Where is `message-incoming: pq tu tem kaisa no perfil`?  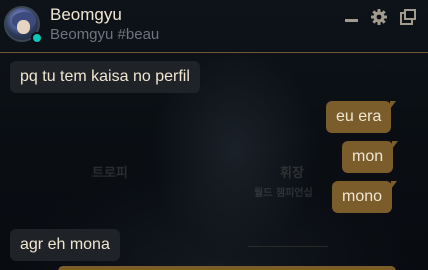 message-incoming: pq tu tem kaisa no perfil is located at coordinates (105, 77).